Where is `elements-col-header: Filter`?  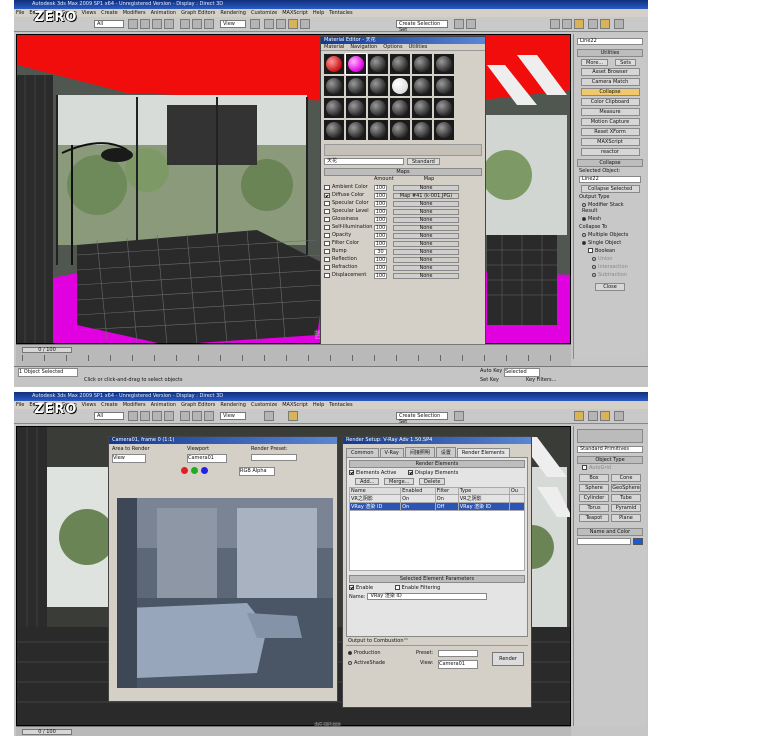
elements-col-header: Filter is located at coordinates (446, 491).